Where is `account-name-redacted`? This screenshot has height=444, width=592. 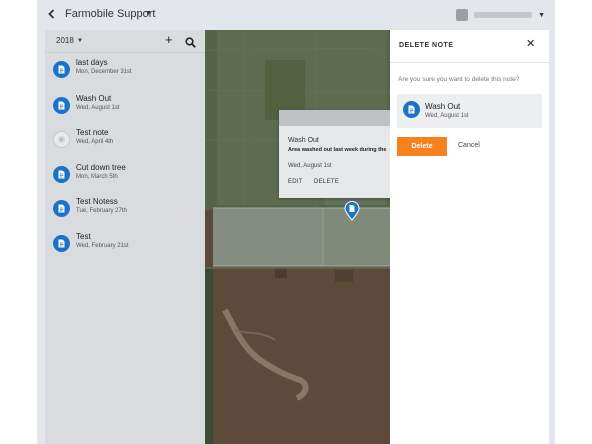
account-name-redacted is located at coordinates (503, 15).